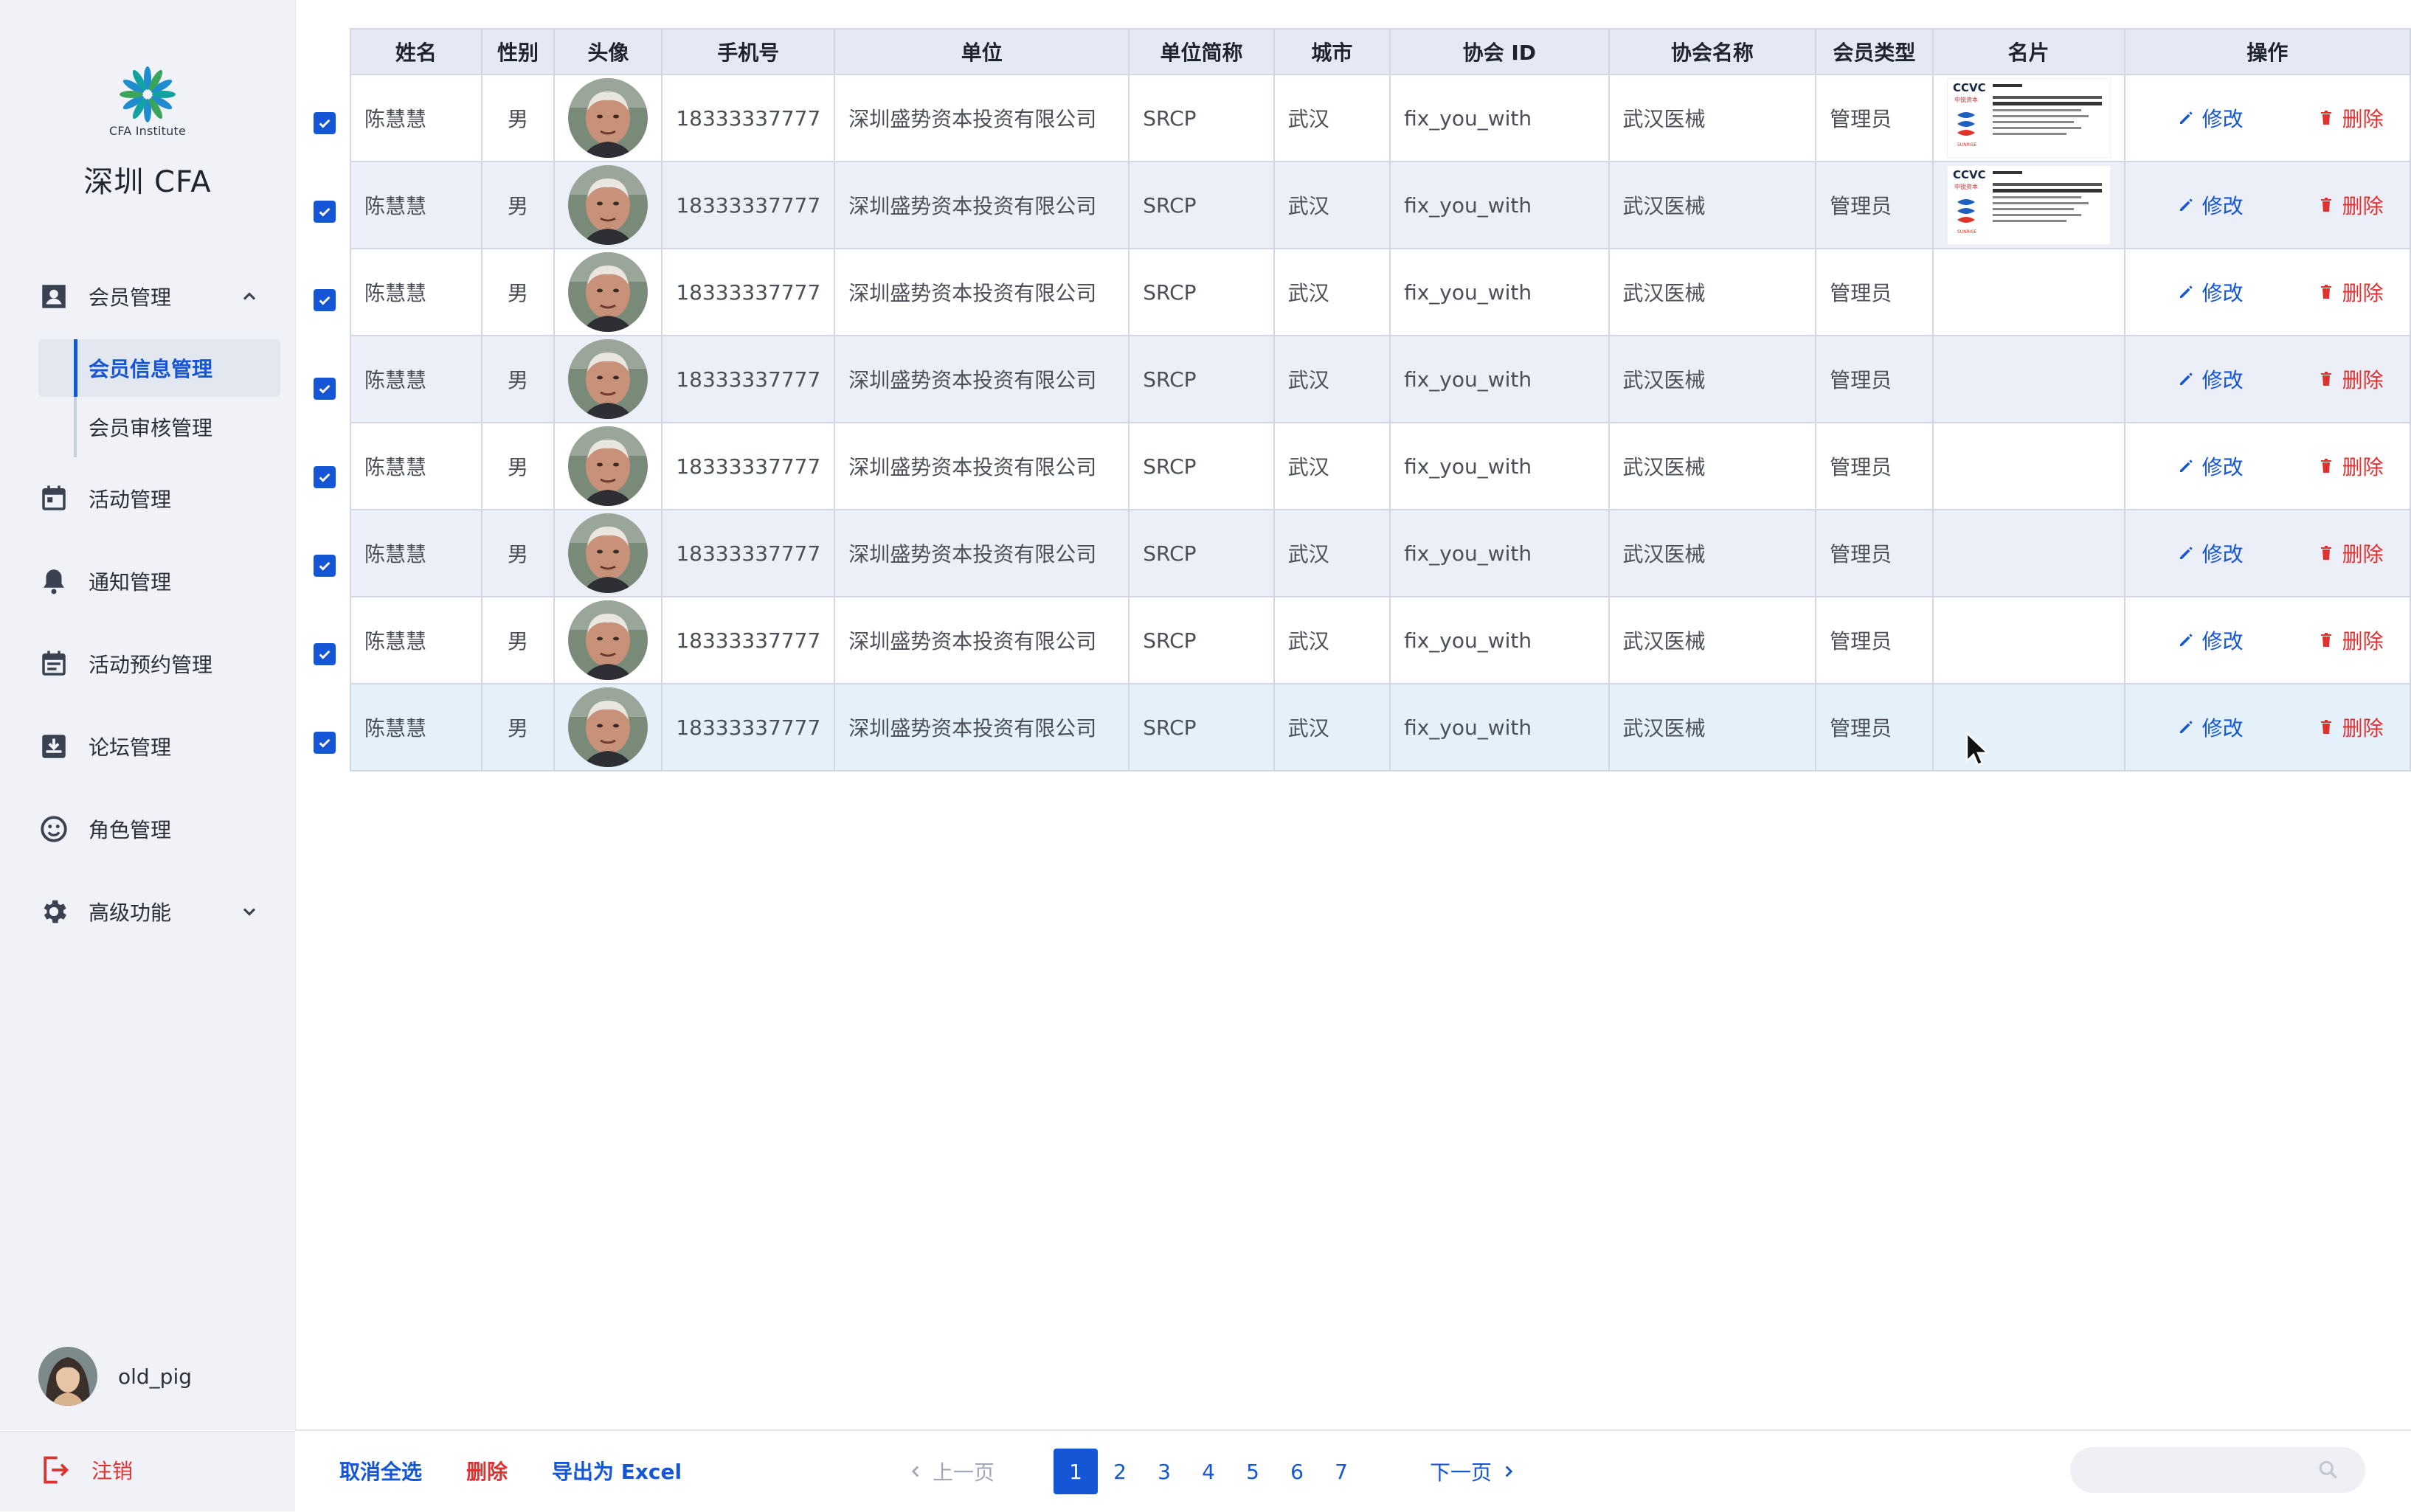  I want to click on cell-gender: 男, so click(518, 553).